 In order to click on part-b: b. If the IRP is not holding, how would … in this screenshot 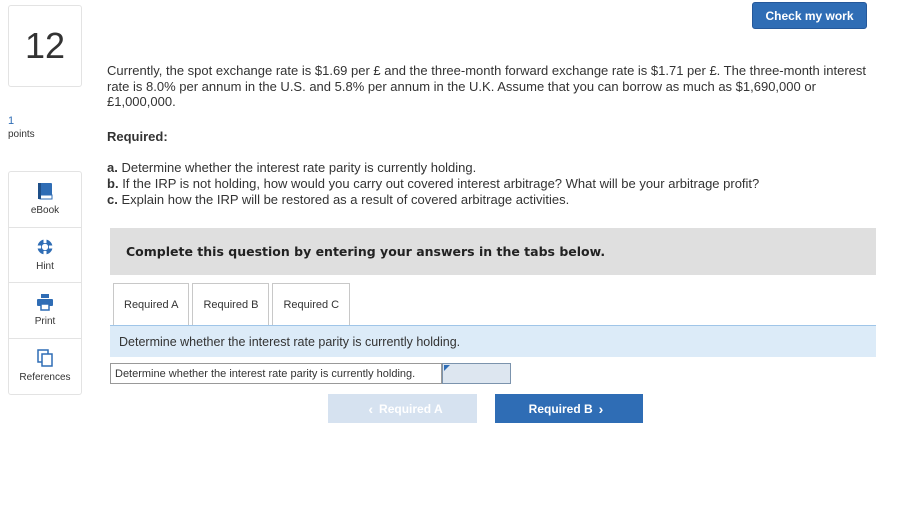, I will do `click(487, 184)`.